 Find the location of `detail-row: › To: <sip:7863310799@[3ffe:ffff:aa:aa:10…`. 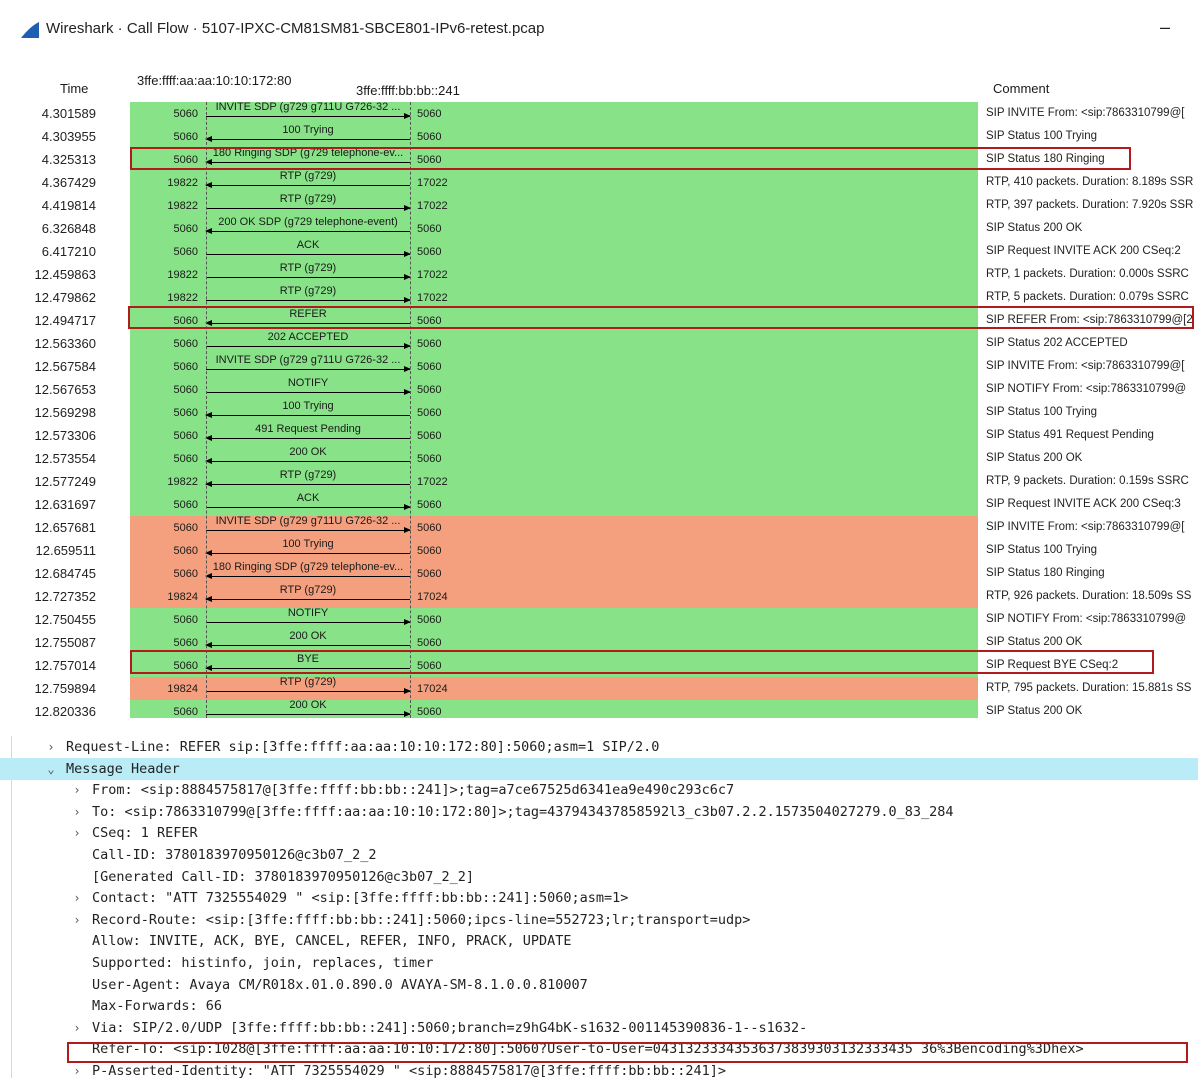

detail-row: › To: <sip:7863310799@[3ffe:ffff:aa:aa:10… is located at coordinates (599, 812).